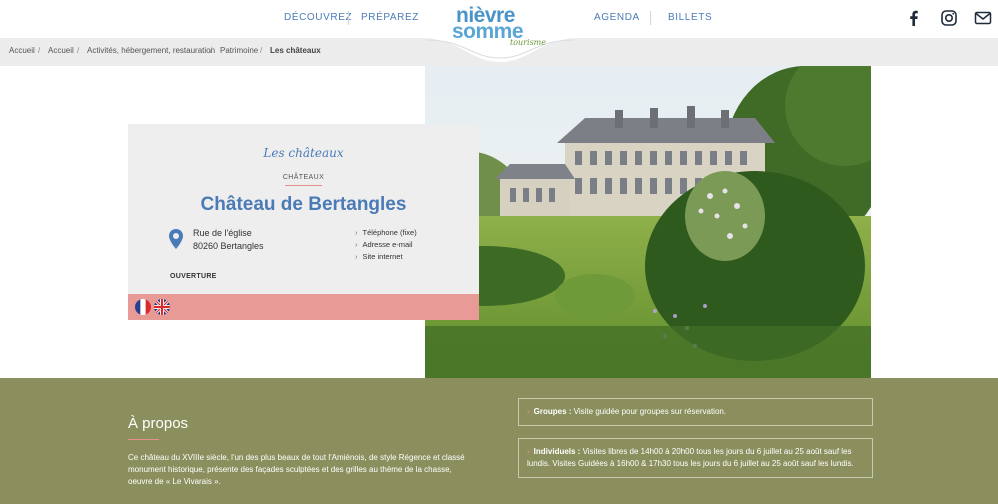  Describe the element at coordinates (228, 246) in the screenshot. I see `address-city: 80260 Bertangles` at that location.